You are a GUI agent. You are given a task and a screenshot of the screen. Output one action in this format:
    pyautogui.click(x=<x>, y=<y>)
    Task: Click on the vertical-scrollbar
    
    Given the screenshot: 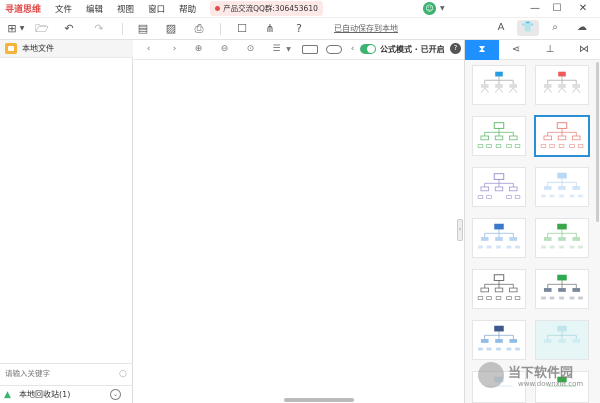 What is the action you would take?
    pyautogui.click(x=597, y=142)
    